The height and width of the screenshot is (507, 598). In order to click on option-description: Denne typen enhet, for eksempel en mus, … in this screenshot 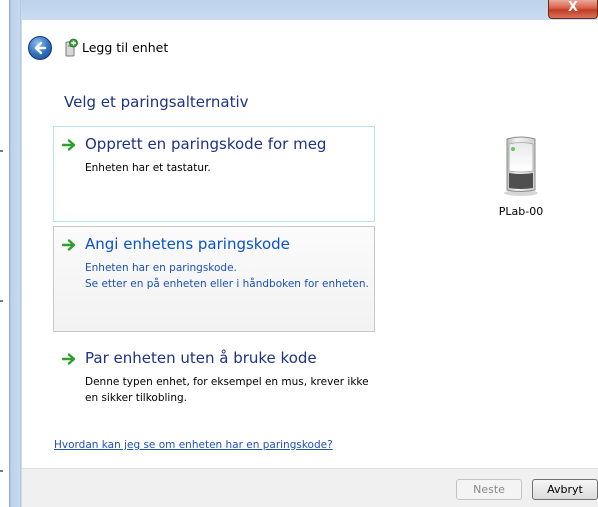, I will do `click(227, 390)`.